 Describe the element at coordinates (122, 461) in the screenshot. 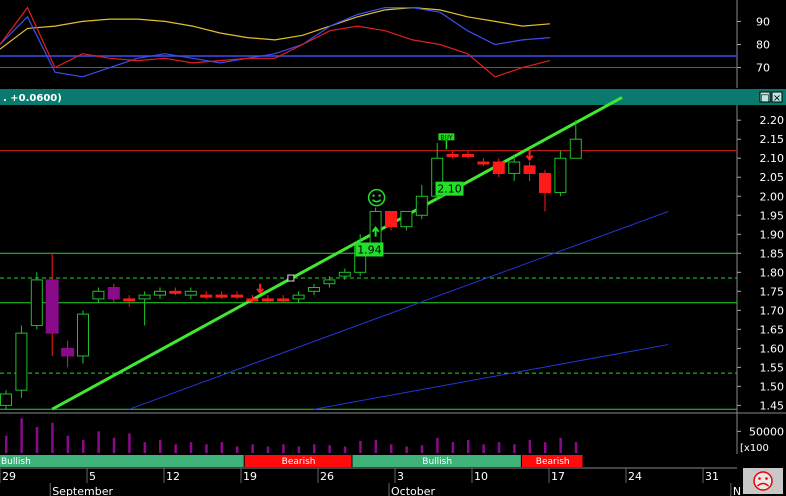

I see `trend-band-bull` at that location.